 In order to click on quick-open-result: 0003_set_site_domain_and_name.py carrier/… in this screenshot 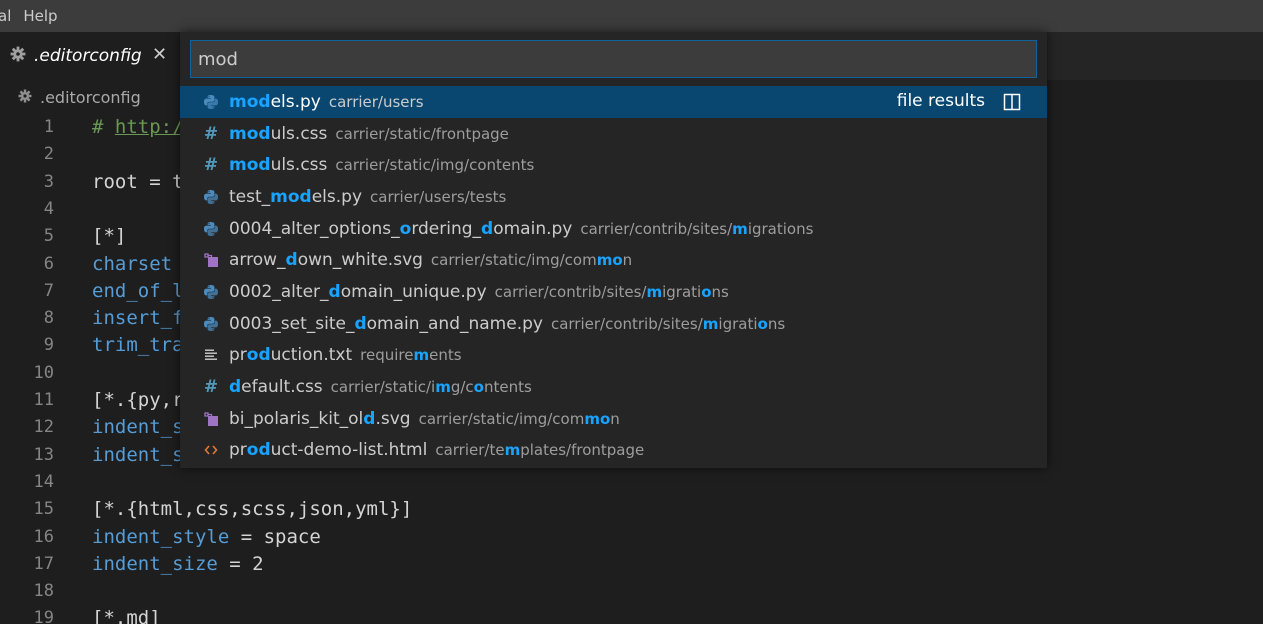, I will do `click(613, 324)`.